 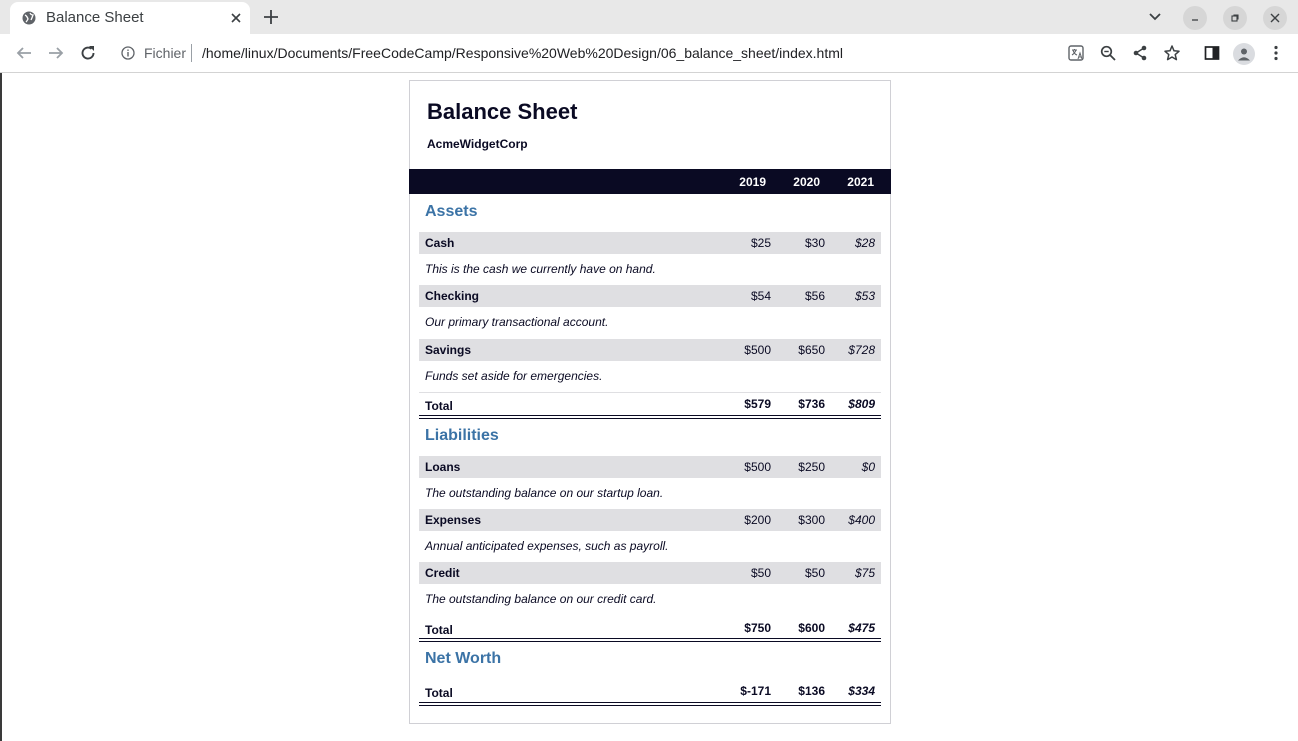 What do you see at coordinates (440, 243) in the screenshot?
I see `row-label: Cash` at bounding box center [440, 243].